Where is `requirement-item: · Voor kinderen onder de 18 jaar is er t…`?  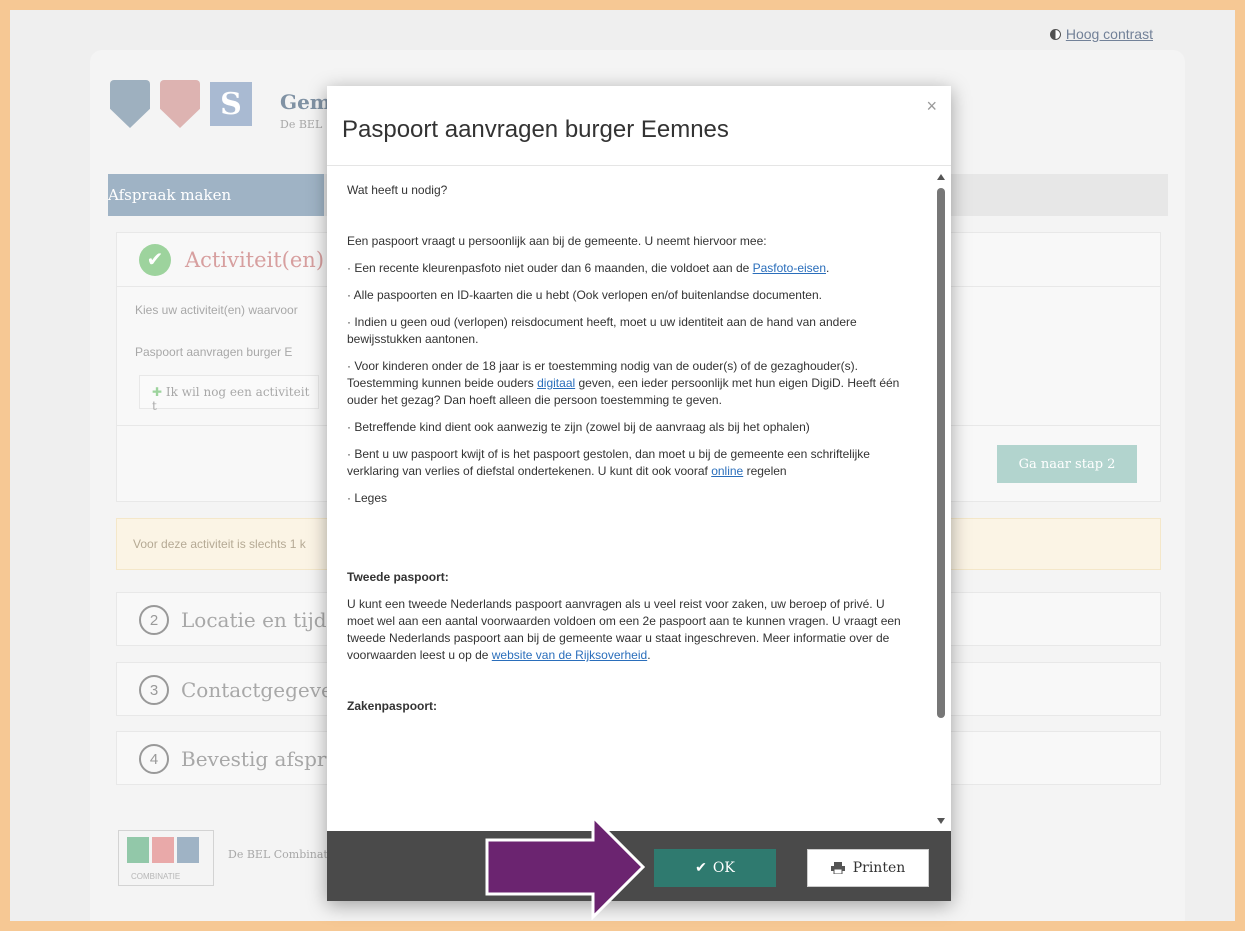 requirement-item: · Voor kinderen onder de 18 jaar is er t… is located at coordinates (623, 383).